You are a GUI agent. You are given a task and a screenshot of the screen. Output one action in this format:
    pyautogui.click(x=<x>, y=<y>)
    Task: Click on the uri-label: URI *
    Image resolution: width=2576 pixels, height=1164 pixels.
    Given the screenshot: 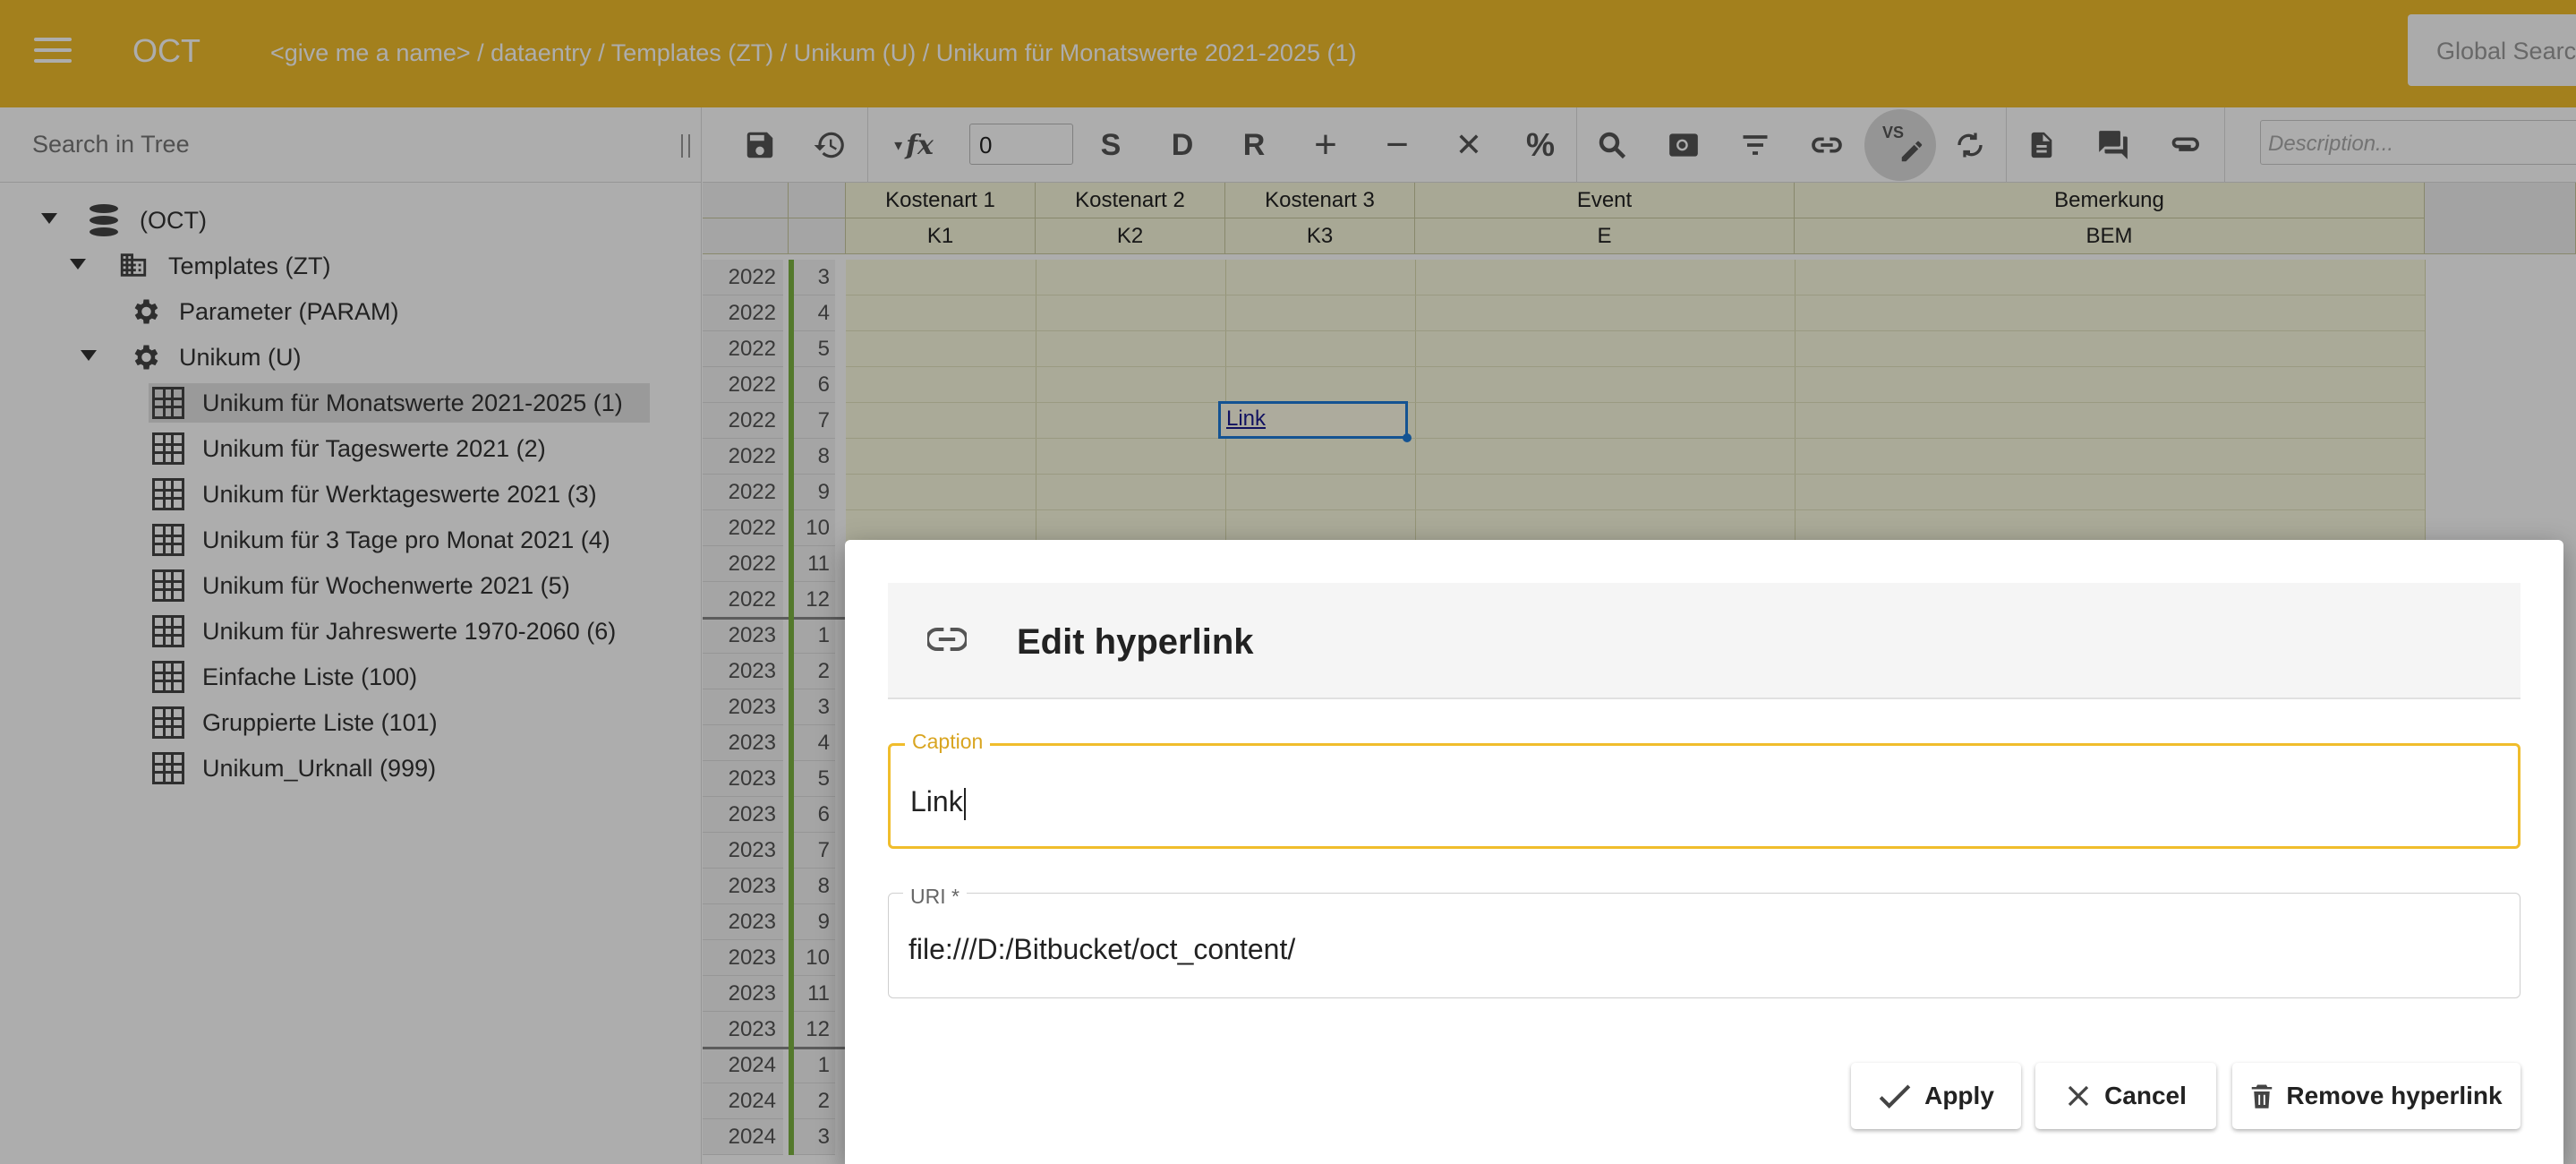 What is the action you would take?
    pyautogui.click(x=935, y=897)
    